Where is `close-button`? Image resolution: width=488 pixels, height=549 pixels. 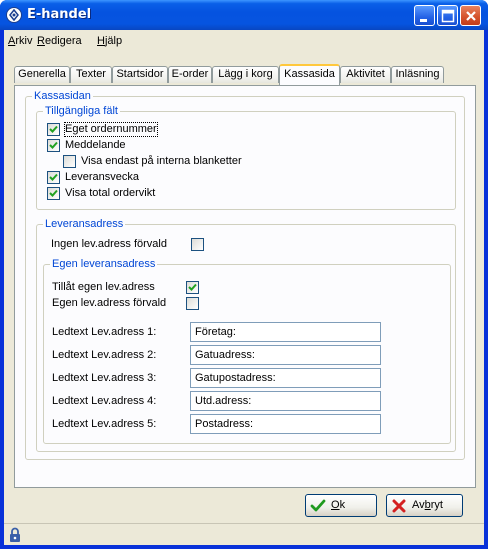 close-button is located at coordinates (470, 15).